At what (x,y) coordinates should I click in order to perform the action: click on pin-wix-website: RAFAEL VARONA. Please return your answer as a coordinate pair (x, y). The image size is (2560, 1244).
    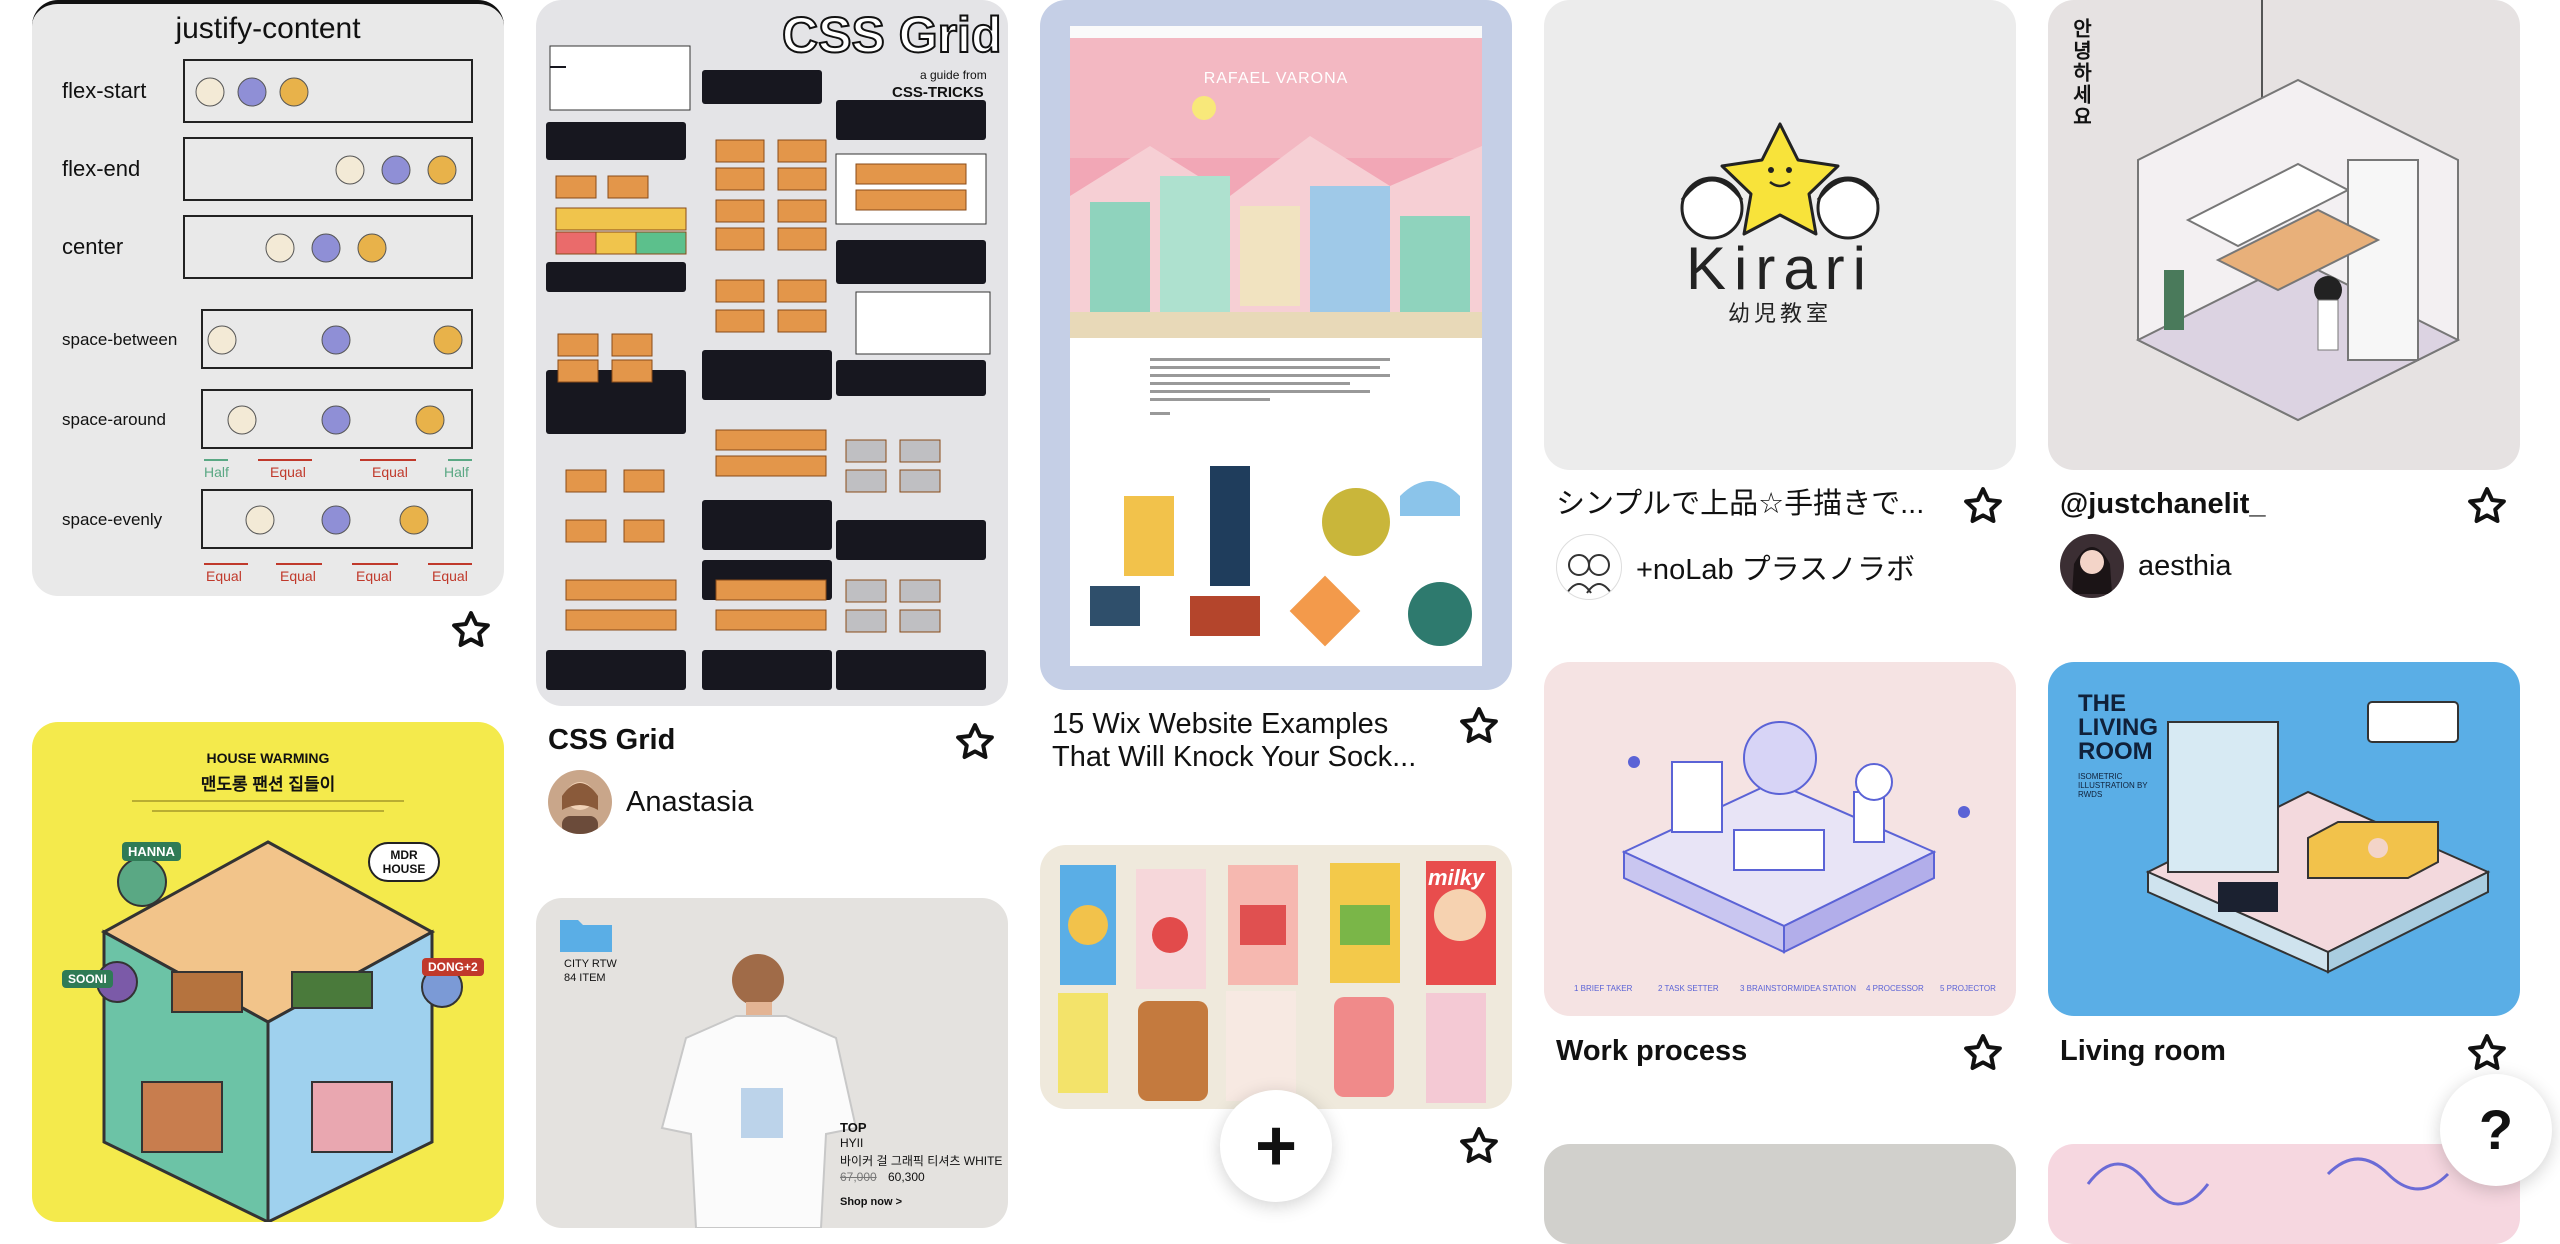
    Looking at the image, I should click on (1276, 345).